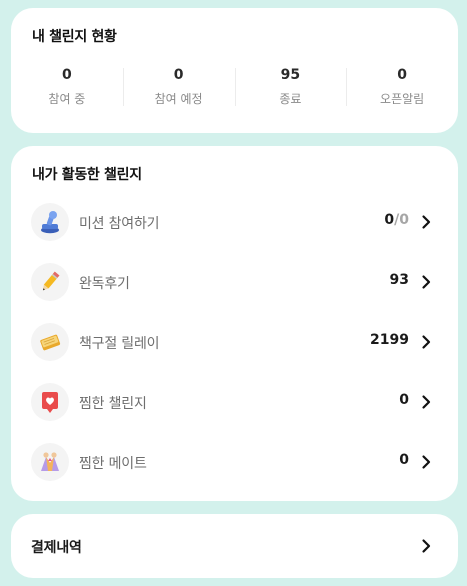 The height and width of the screenshot is (586, 467). What do you see at coordinates (104, 284) in the screenshot?
I see `activity-row-reviews-label: 완독후기` at bounding box center [104, 284].